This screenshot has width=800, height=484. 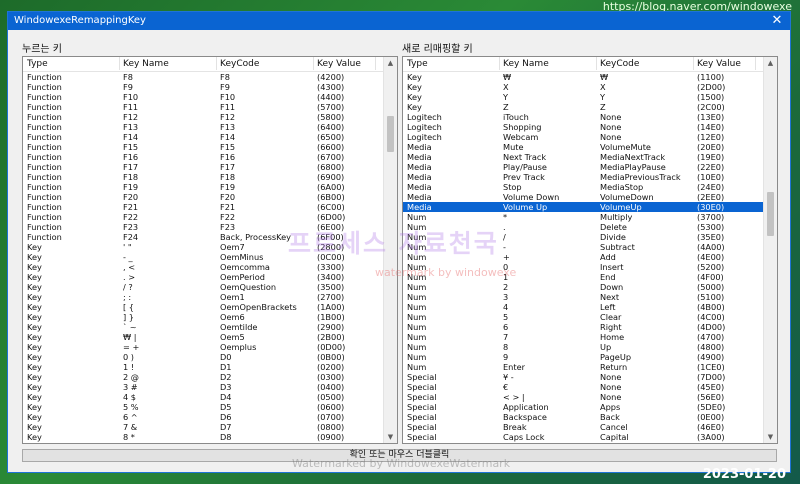 I want to click on cell-keycode: Oem5, so click(x=232, y=337).